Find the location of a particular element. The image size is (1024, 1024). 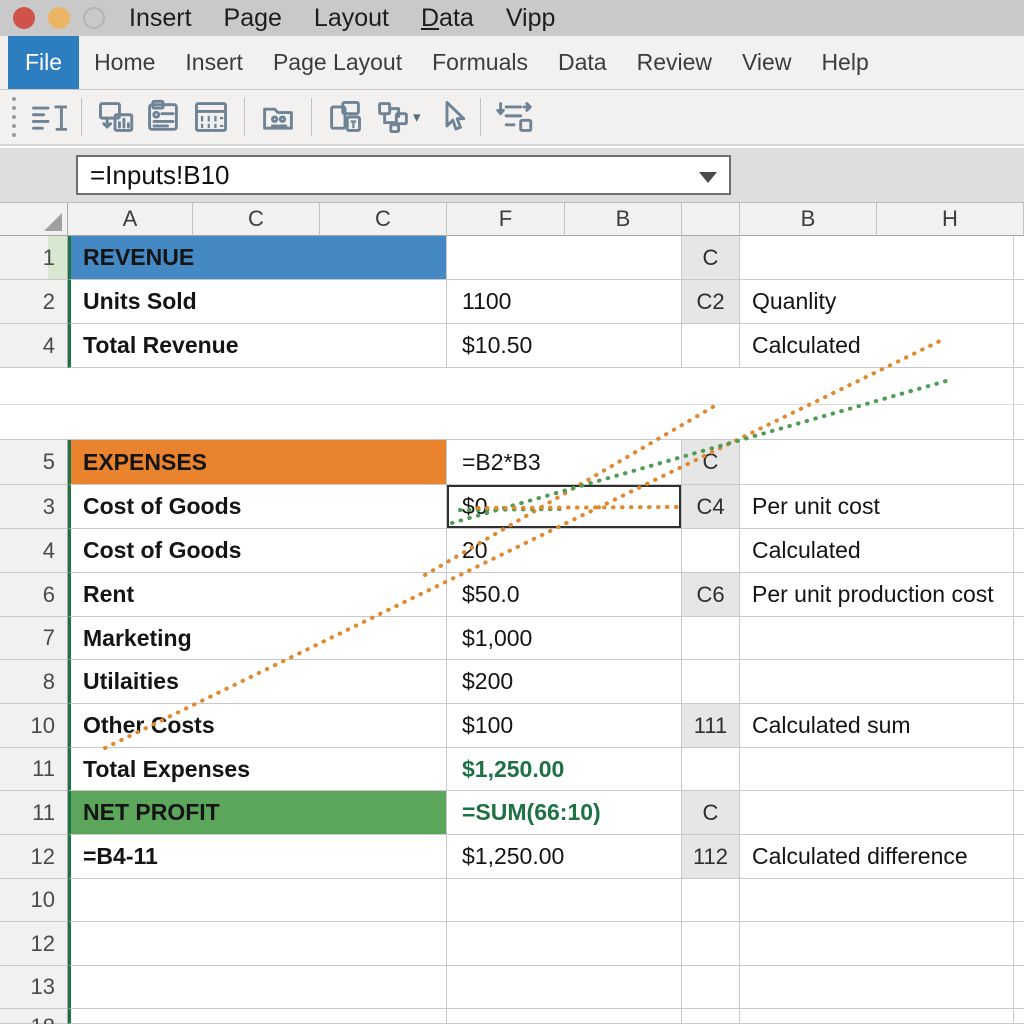

tab-page-layout: Page Layout is located at coordinates (337, 62).